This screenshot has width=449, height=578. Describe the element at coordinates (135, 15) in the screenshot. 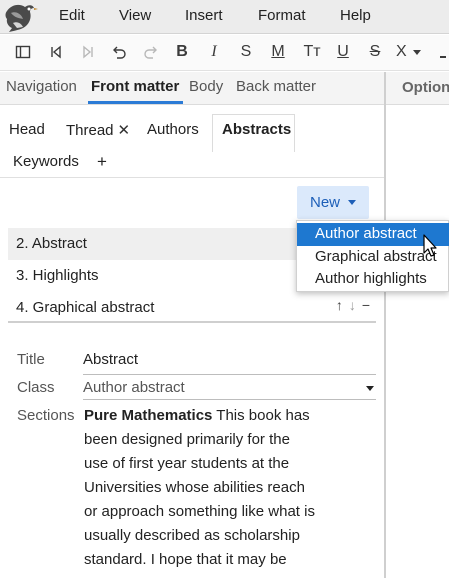

I see `menu-view: View` at that location.